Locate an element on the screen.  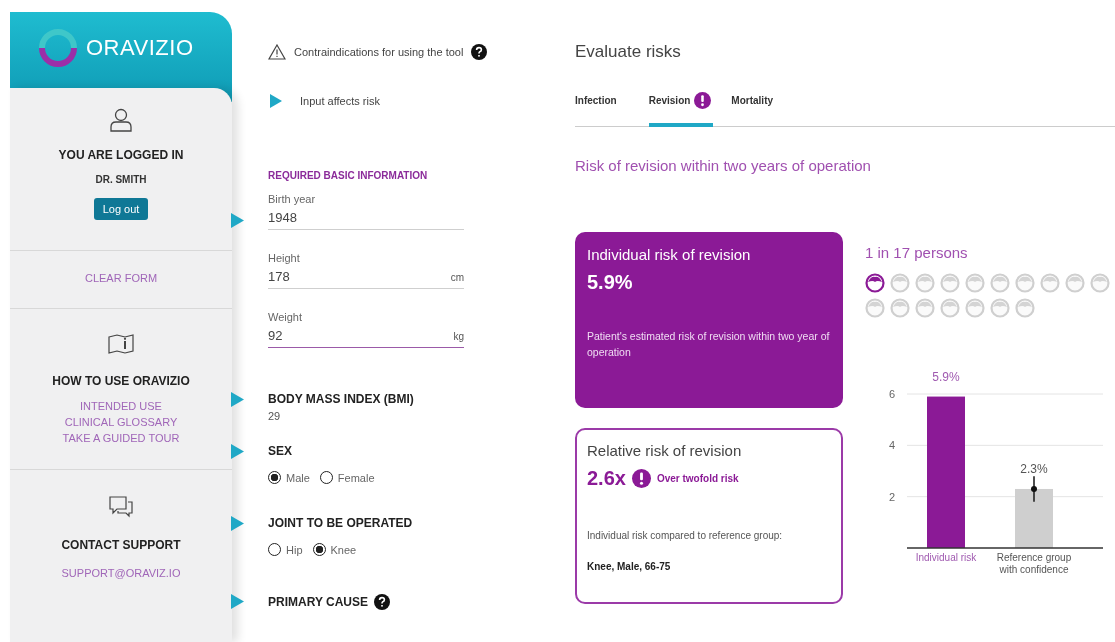
section-title: REQUIRED BASIC INFORMATION is located at coordinates (348, 175).